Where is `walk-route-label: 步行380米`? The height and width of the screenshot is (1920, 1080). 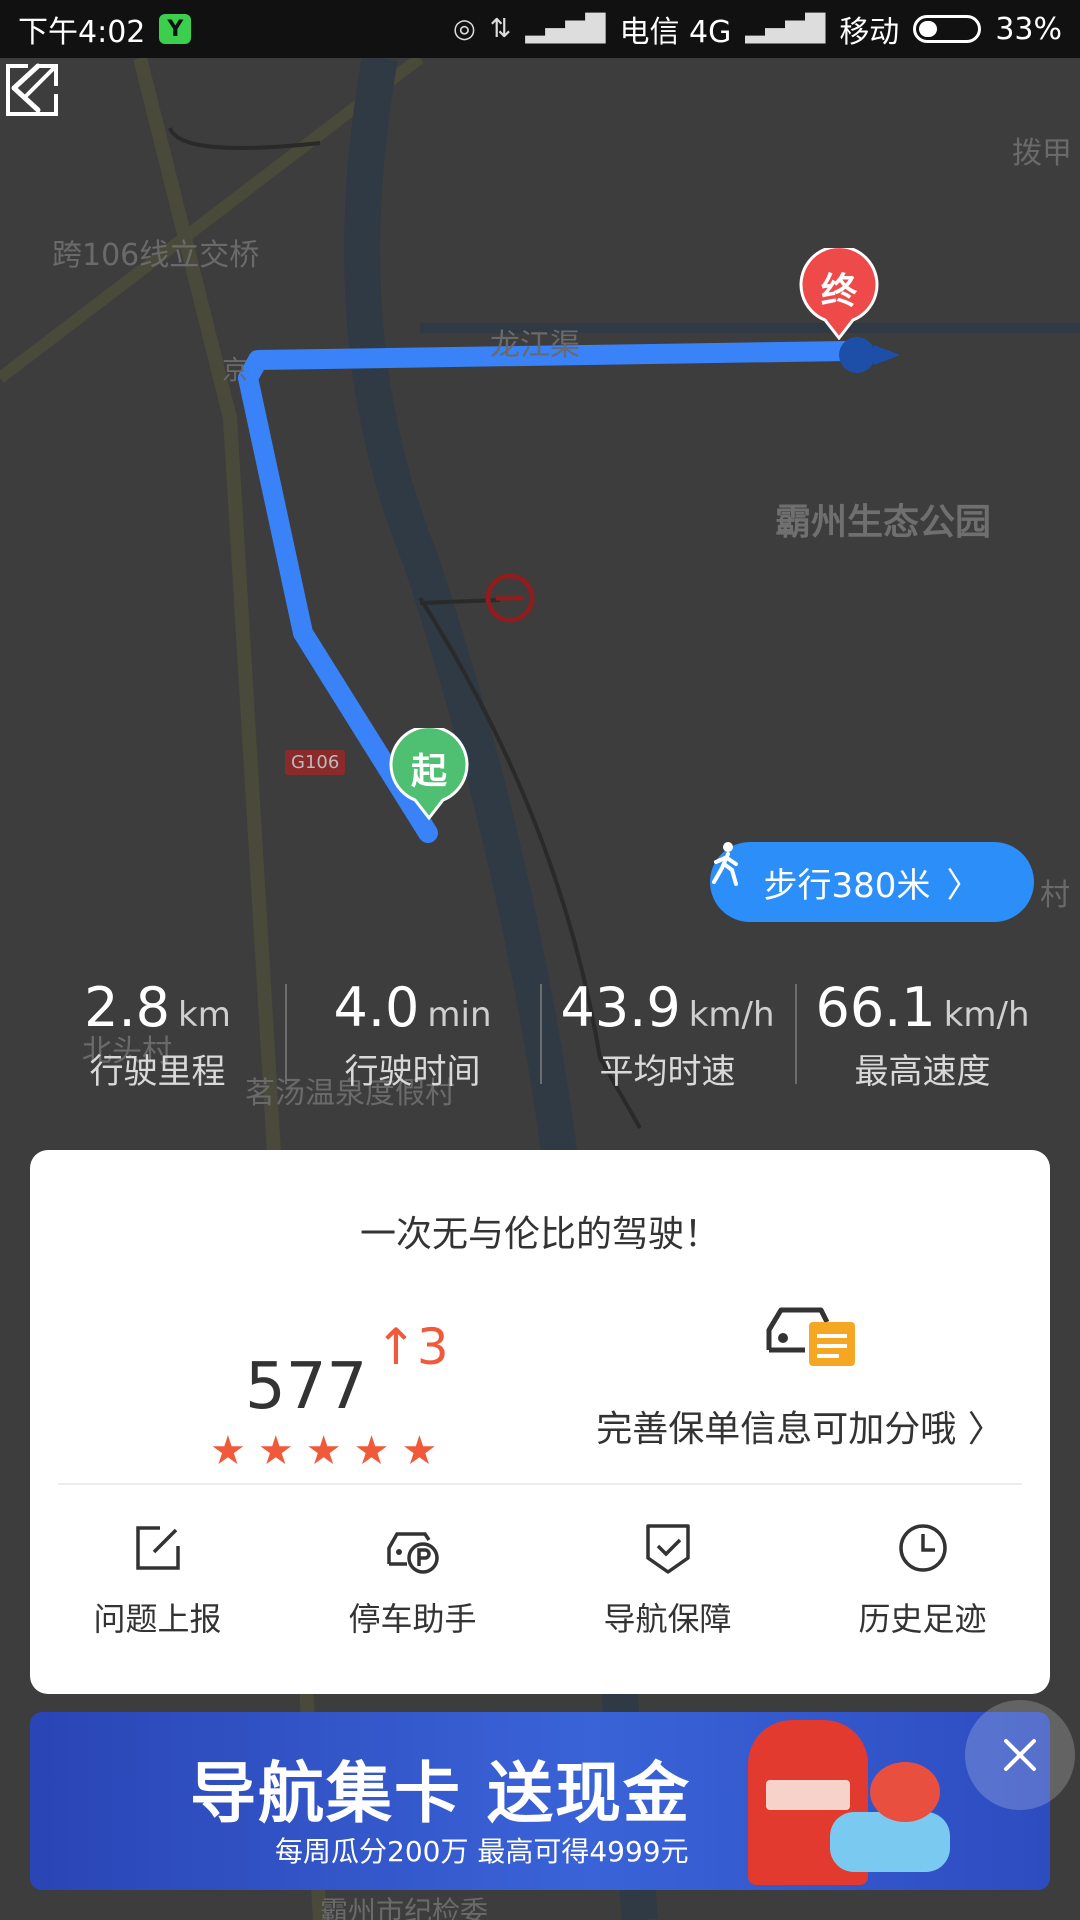
walk-route-label: 步行380米 is located at coordinates (847, 885).